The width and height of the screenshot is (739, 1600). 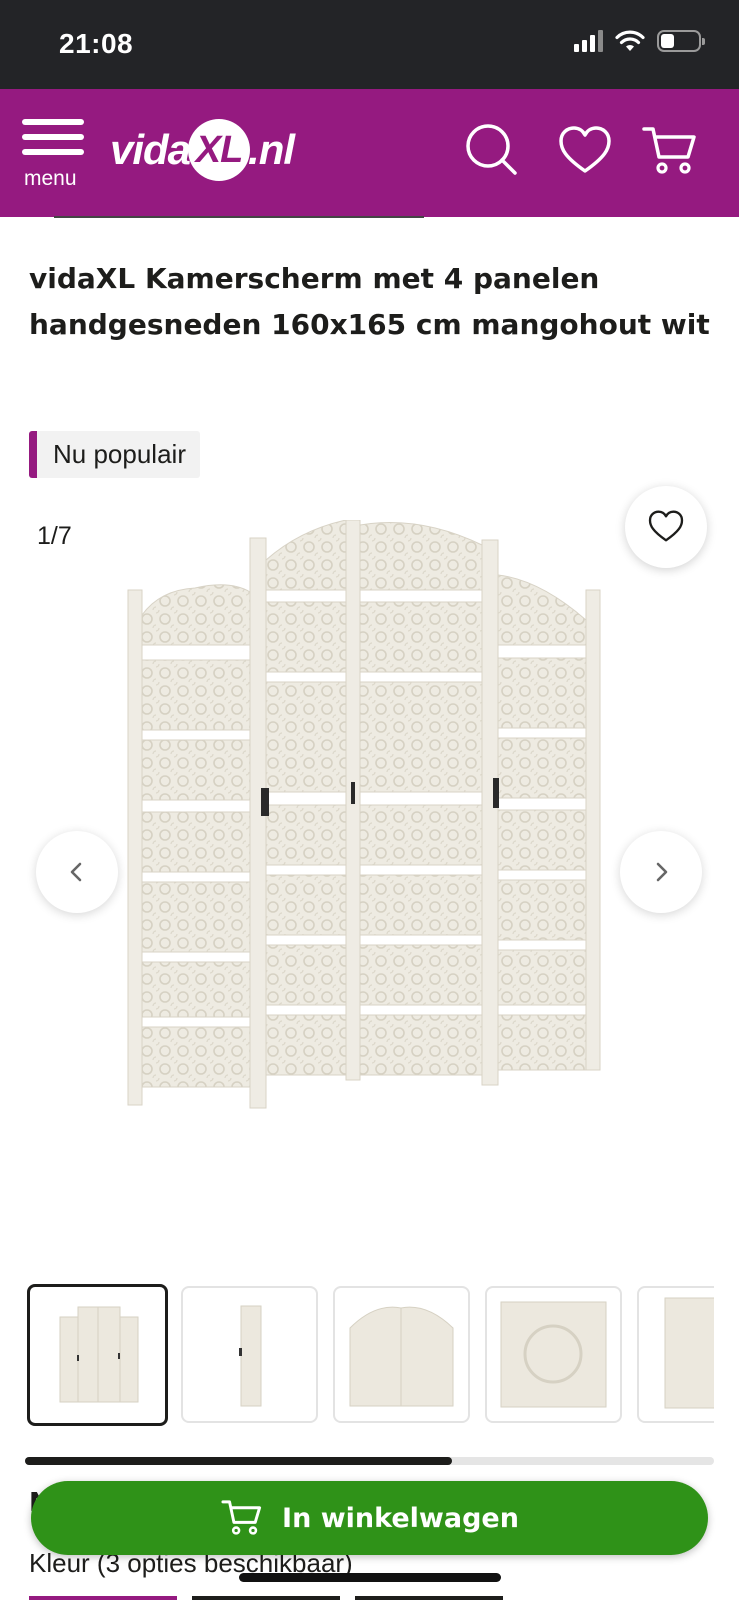 I want to click on thumbnail-strip, so click(x=370, y=1355).